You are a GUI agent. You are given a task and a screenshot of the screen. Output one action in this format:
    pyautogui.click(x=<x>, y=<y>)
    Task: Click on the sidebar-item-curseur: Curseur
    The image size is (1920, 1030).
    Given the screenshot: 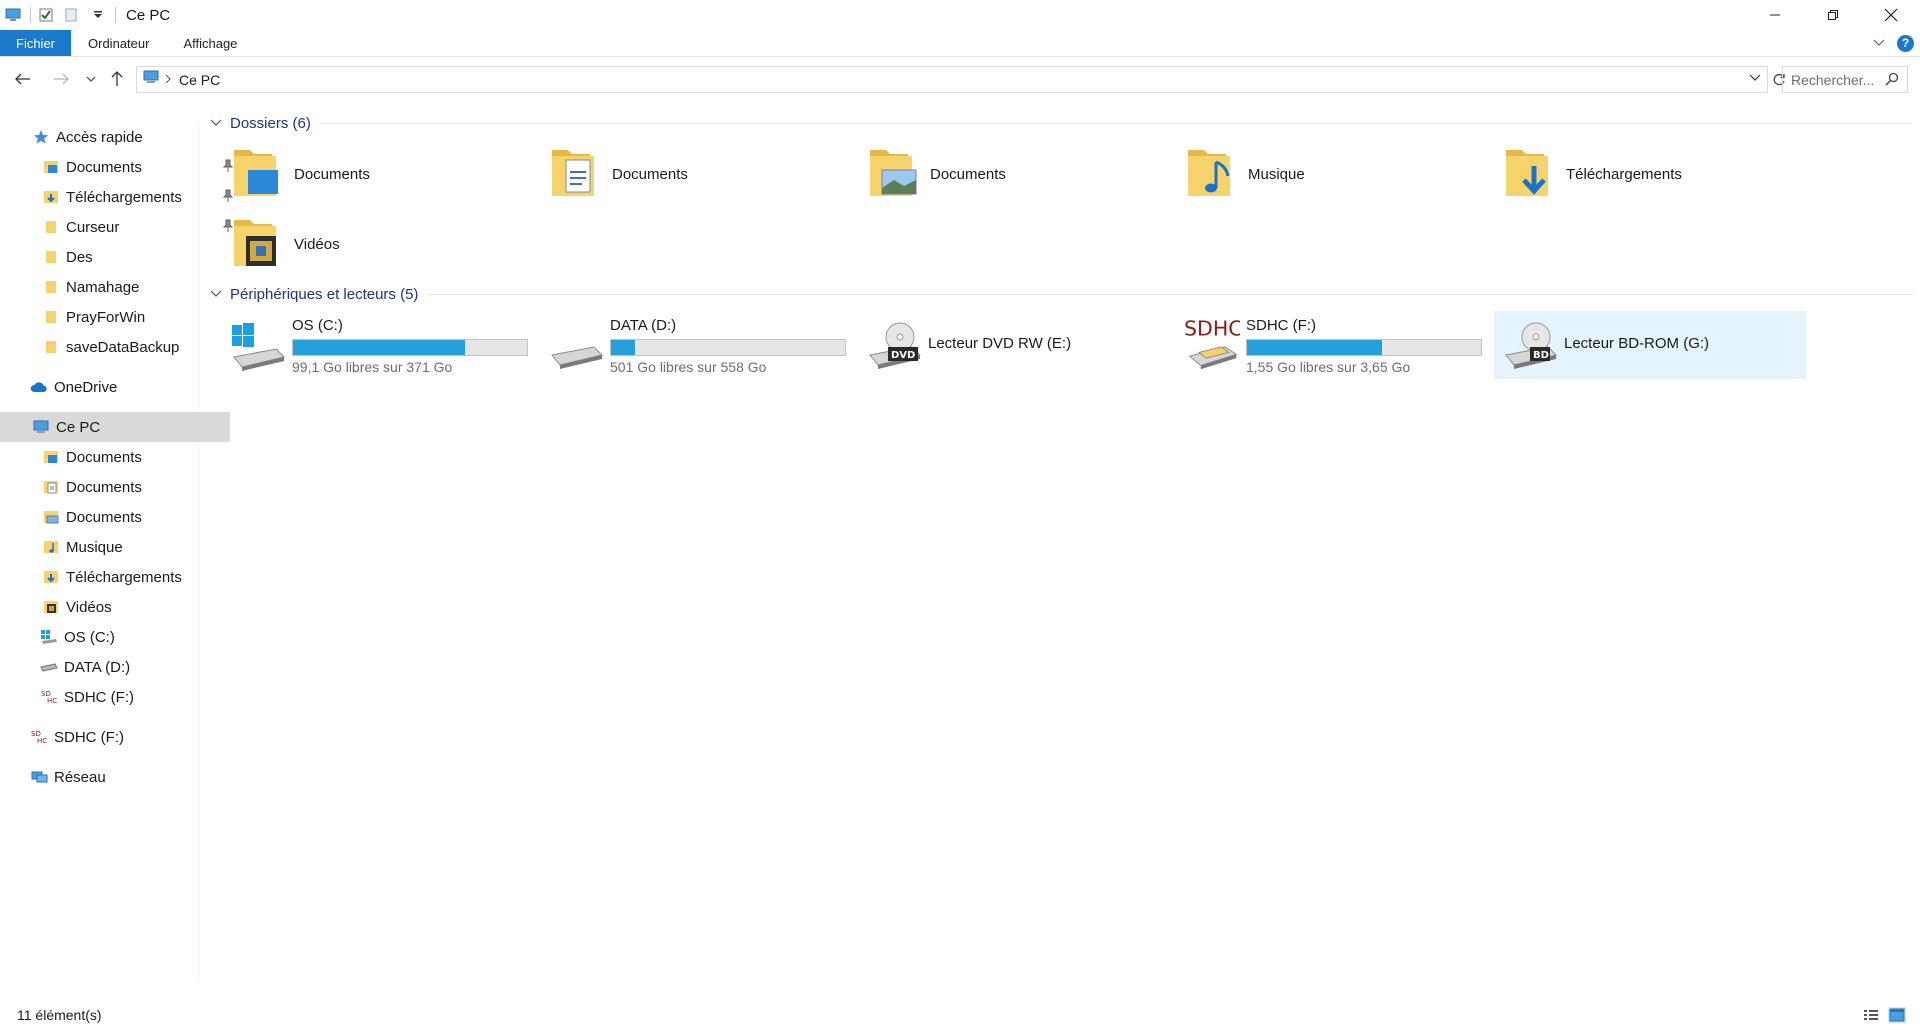 What is the action you would take?
    pyautogui.click(x=120, y=227)
    